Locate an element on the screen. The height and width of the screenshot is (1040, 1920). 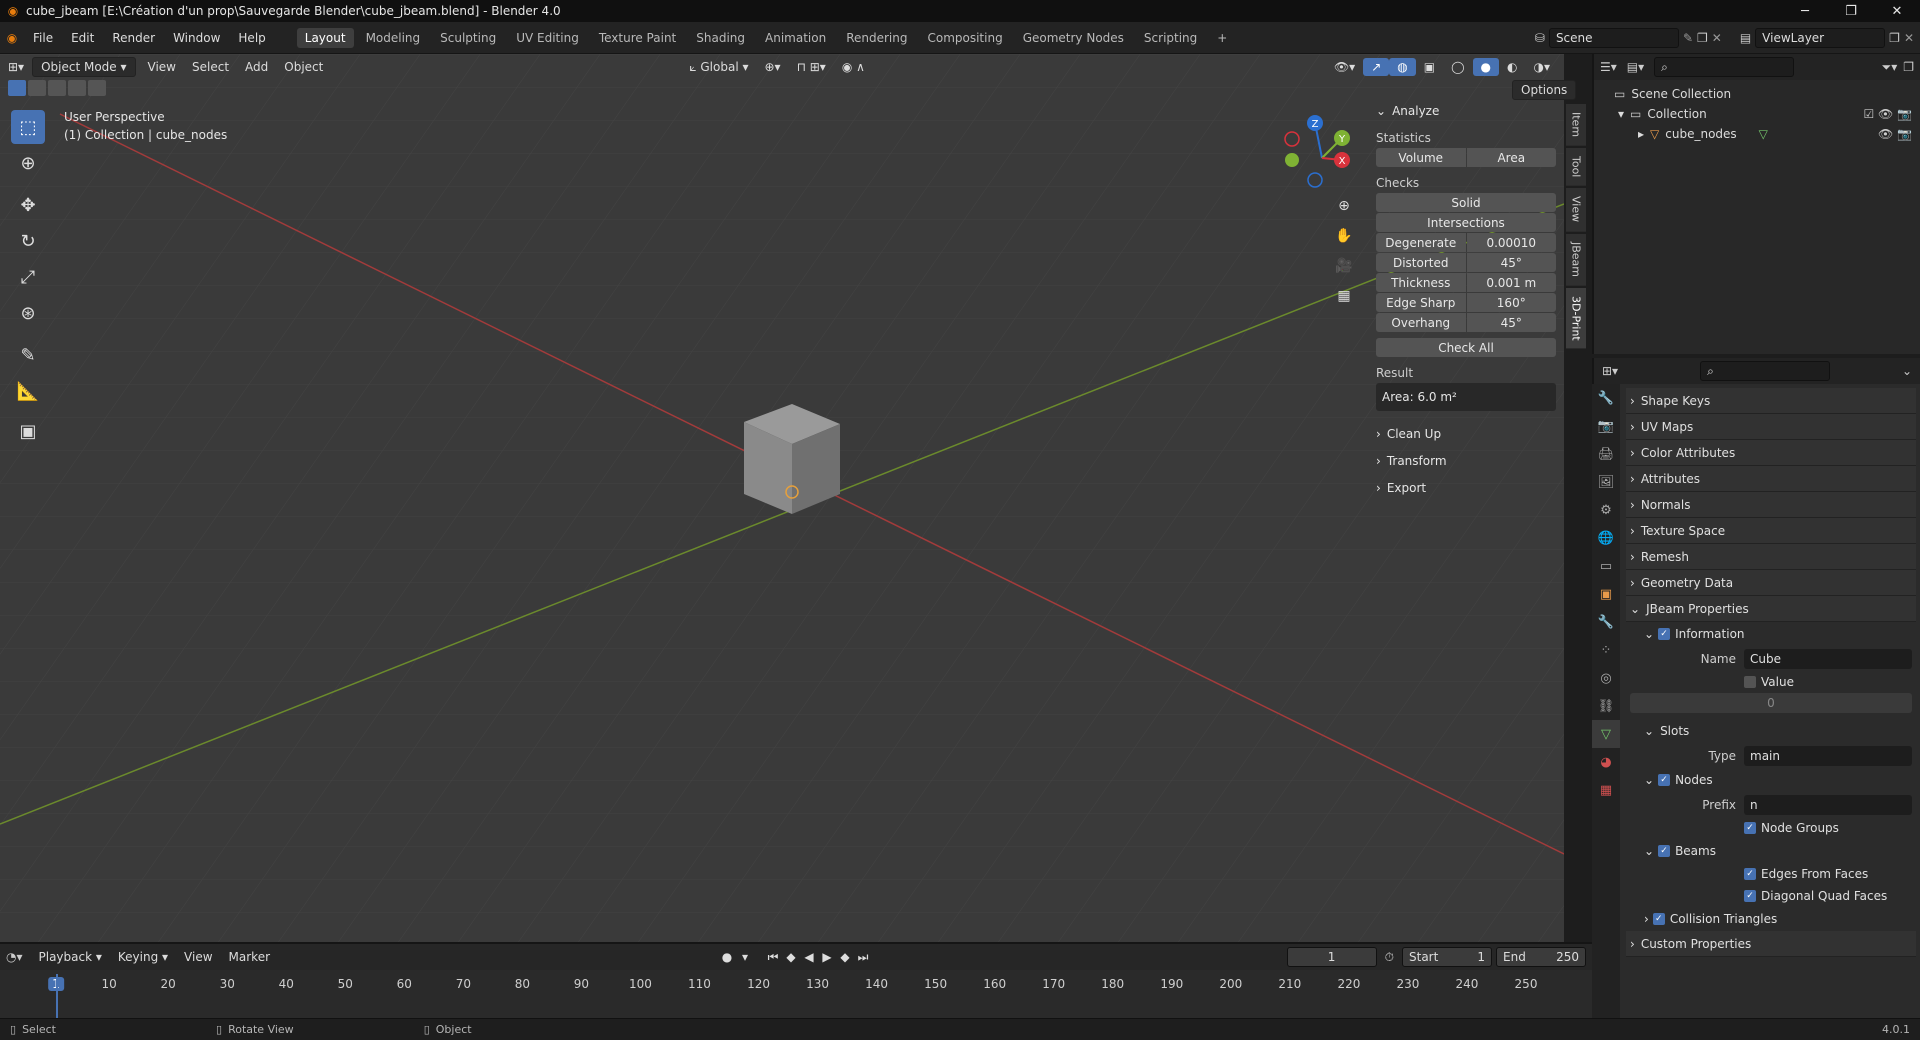
physics-tab-icon: ◎ is located at coordinates (1606, 678).